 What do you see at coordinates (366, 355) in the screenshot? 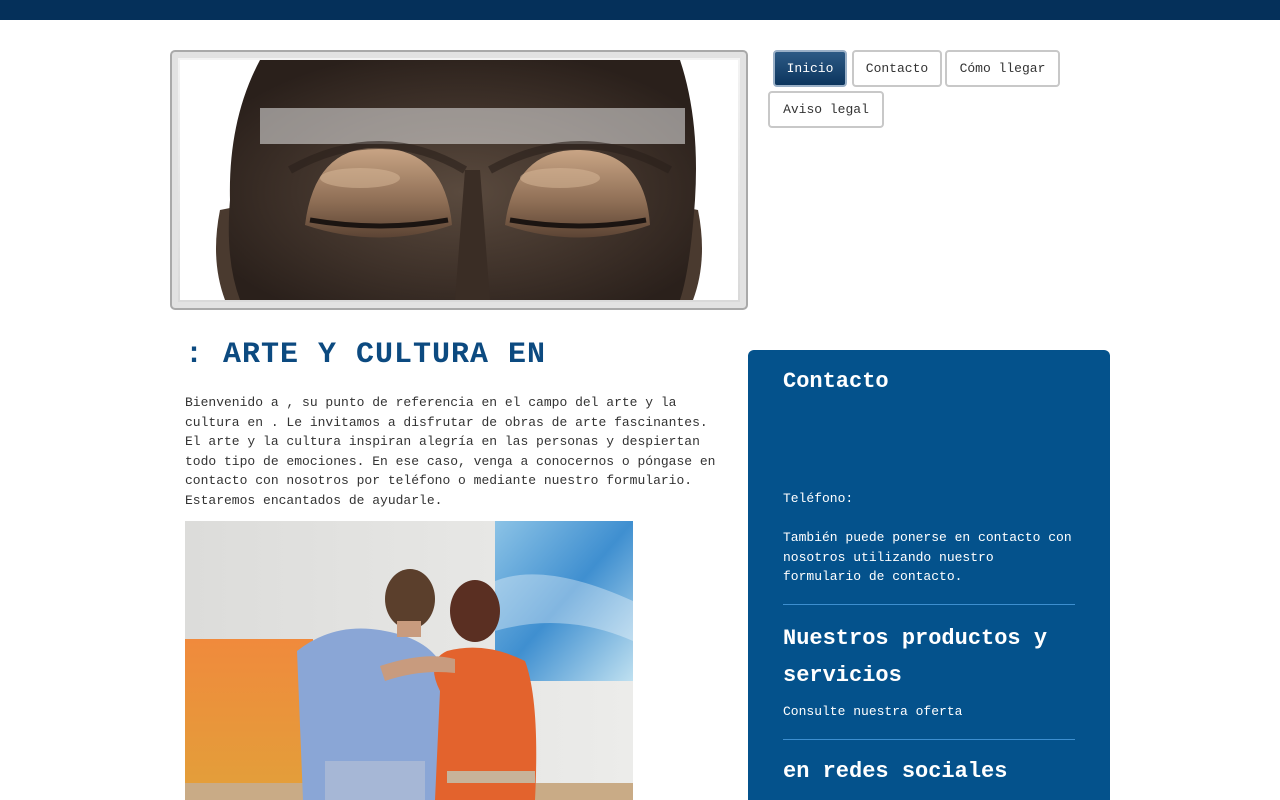
I see `page-title: : ARTE Y CULTURA EN` at bounding box center [366, 355].